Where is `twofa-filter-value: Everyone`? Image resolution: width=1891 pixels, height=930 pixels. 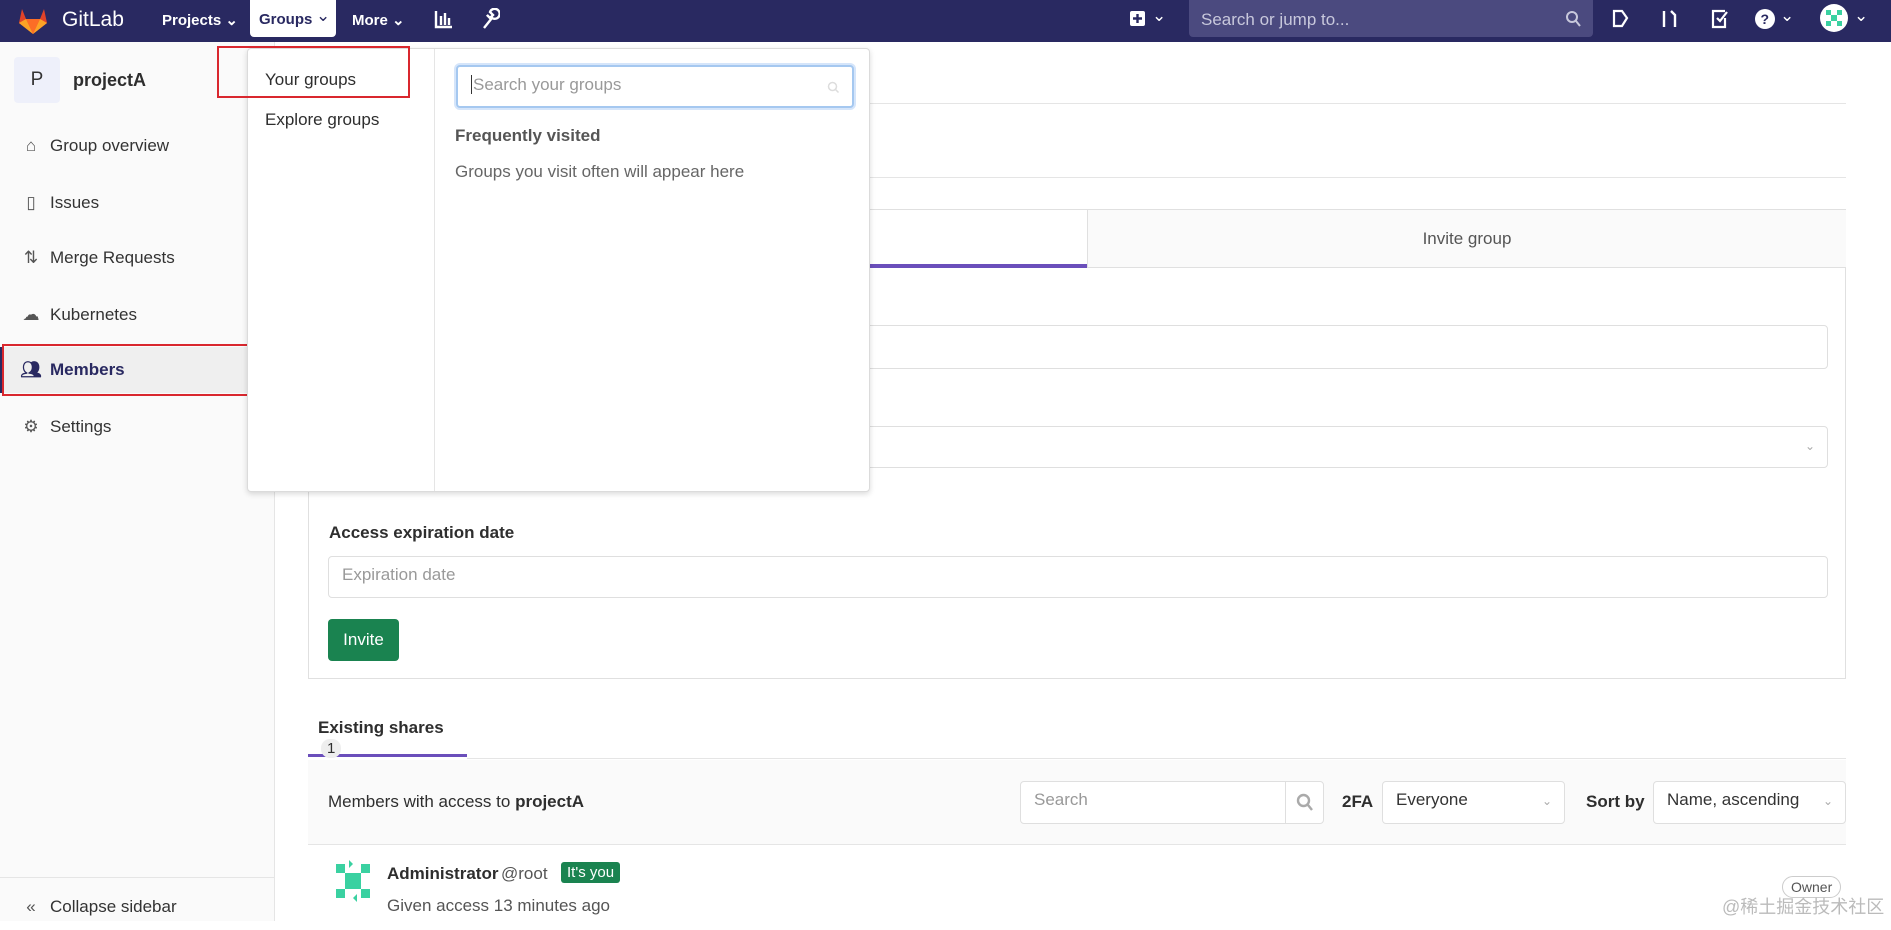 twofa-filter-value: Everyone is located at coordinates (1432, 799).